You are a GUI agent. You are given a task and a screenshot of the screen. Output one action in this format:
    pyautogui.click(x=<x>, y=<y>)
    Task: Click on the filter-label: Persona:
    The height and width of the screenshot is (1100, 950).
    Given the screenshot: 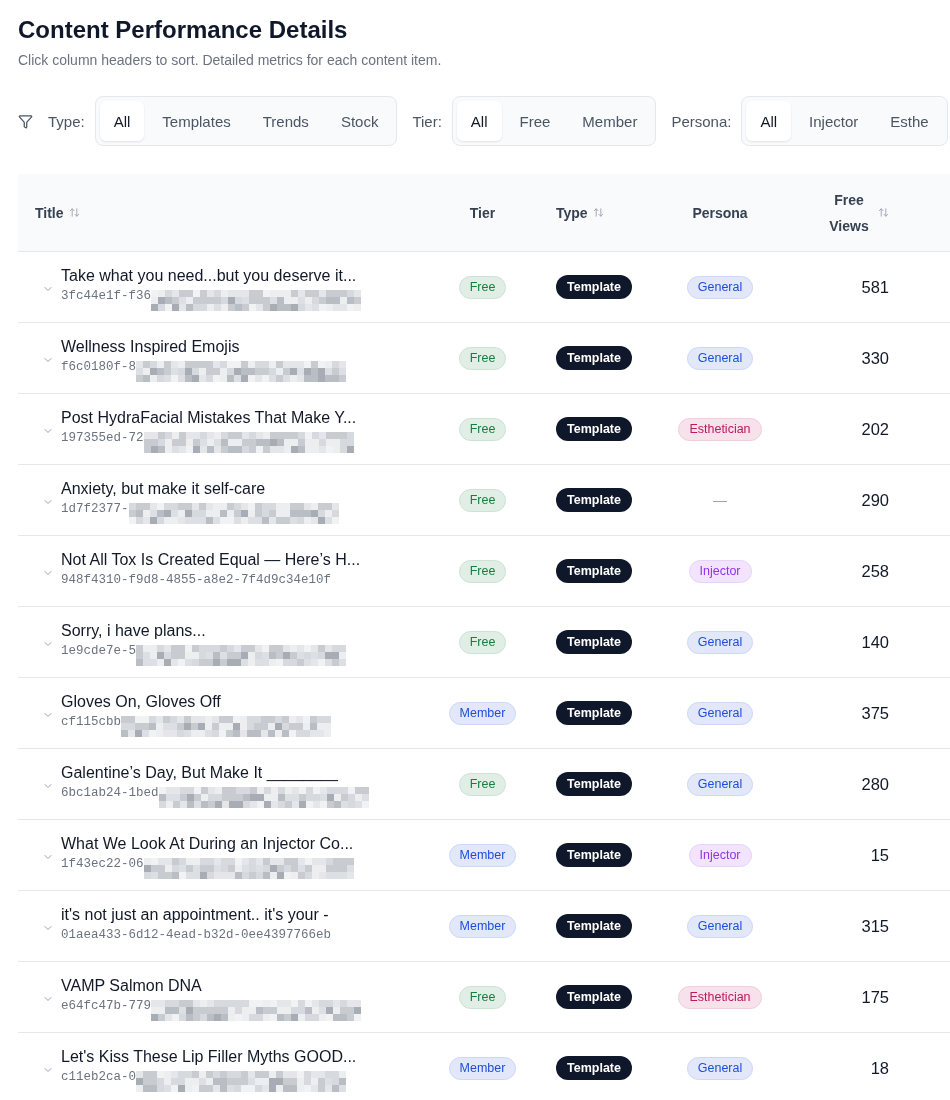 What is the action you would take?
    pyautogui.click(x=701, y=121)
    